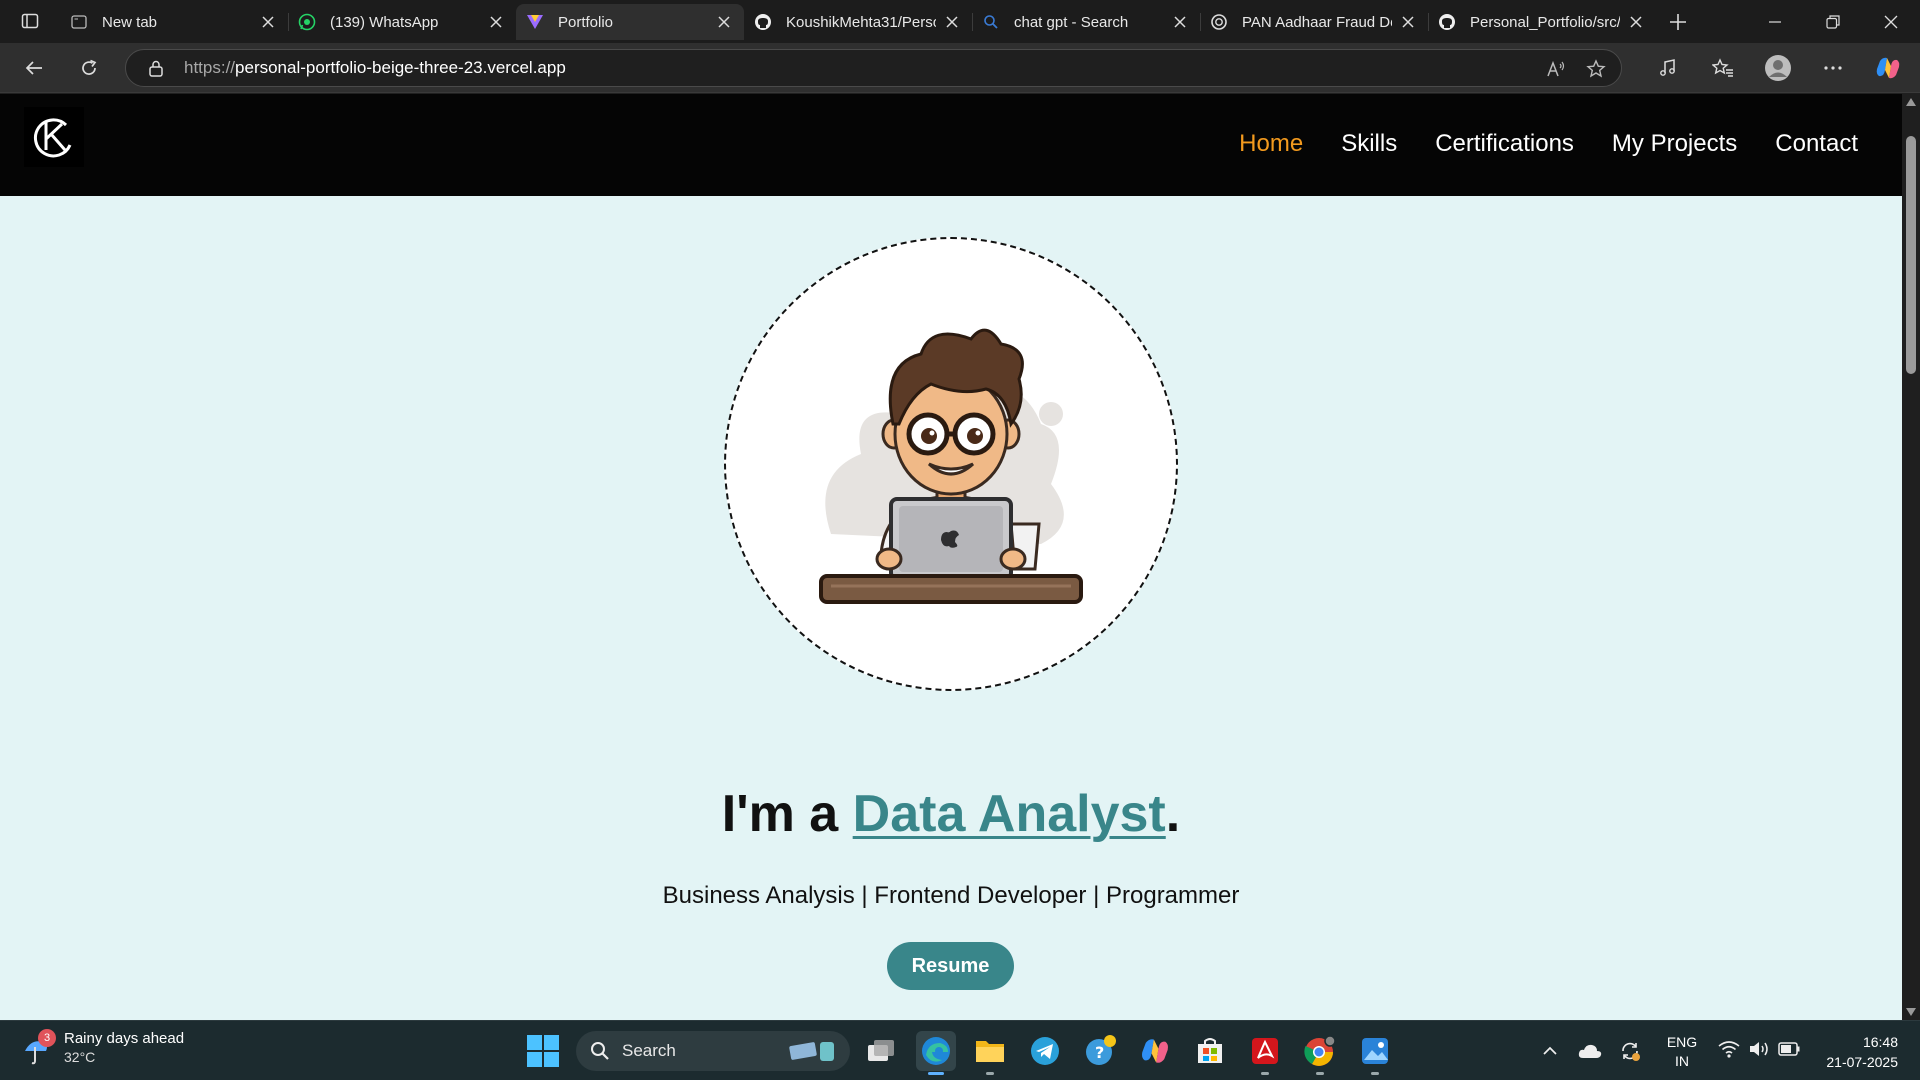 The height and width of the screenshot is (1080, 1920). I want to click on wifi-icon, so click(1729, 1049).